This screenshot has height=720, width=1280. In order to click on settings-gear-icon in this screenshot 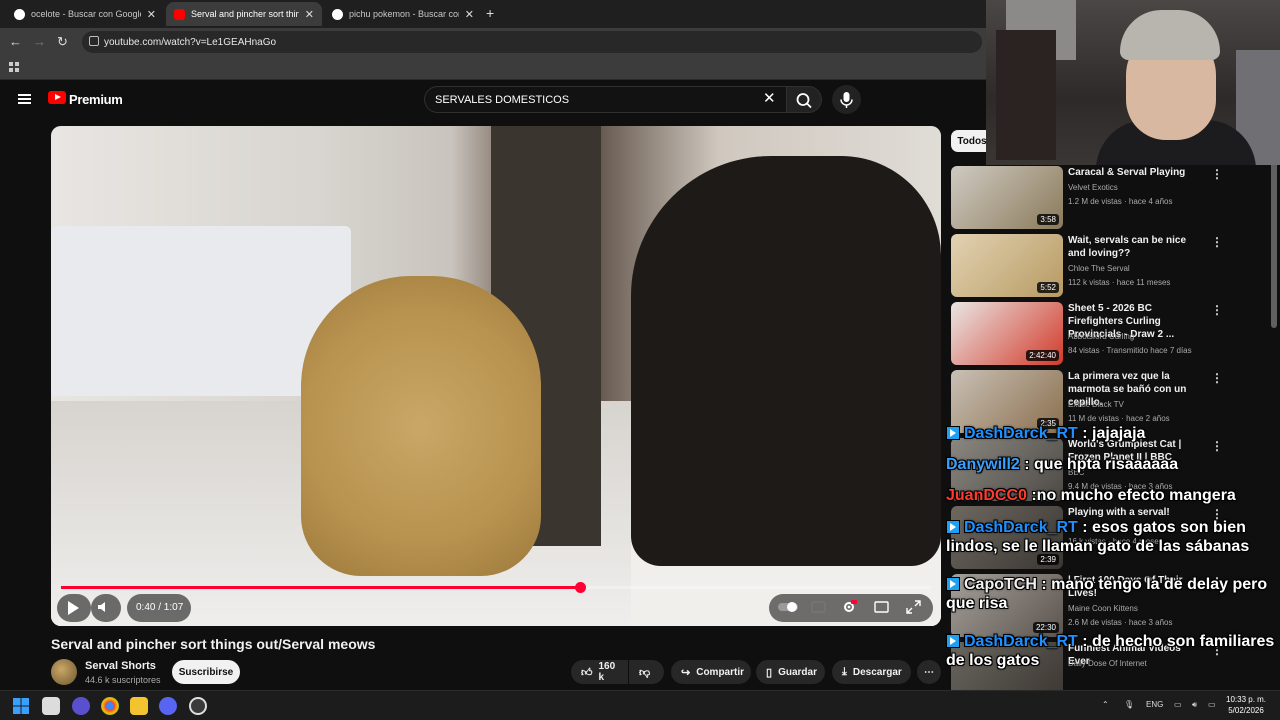, I will do `click(849, 607)`.